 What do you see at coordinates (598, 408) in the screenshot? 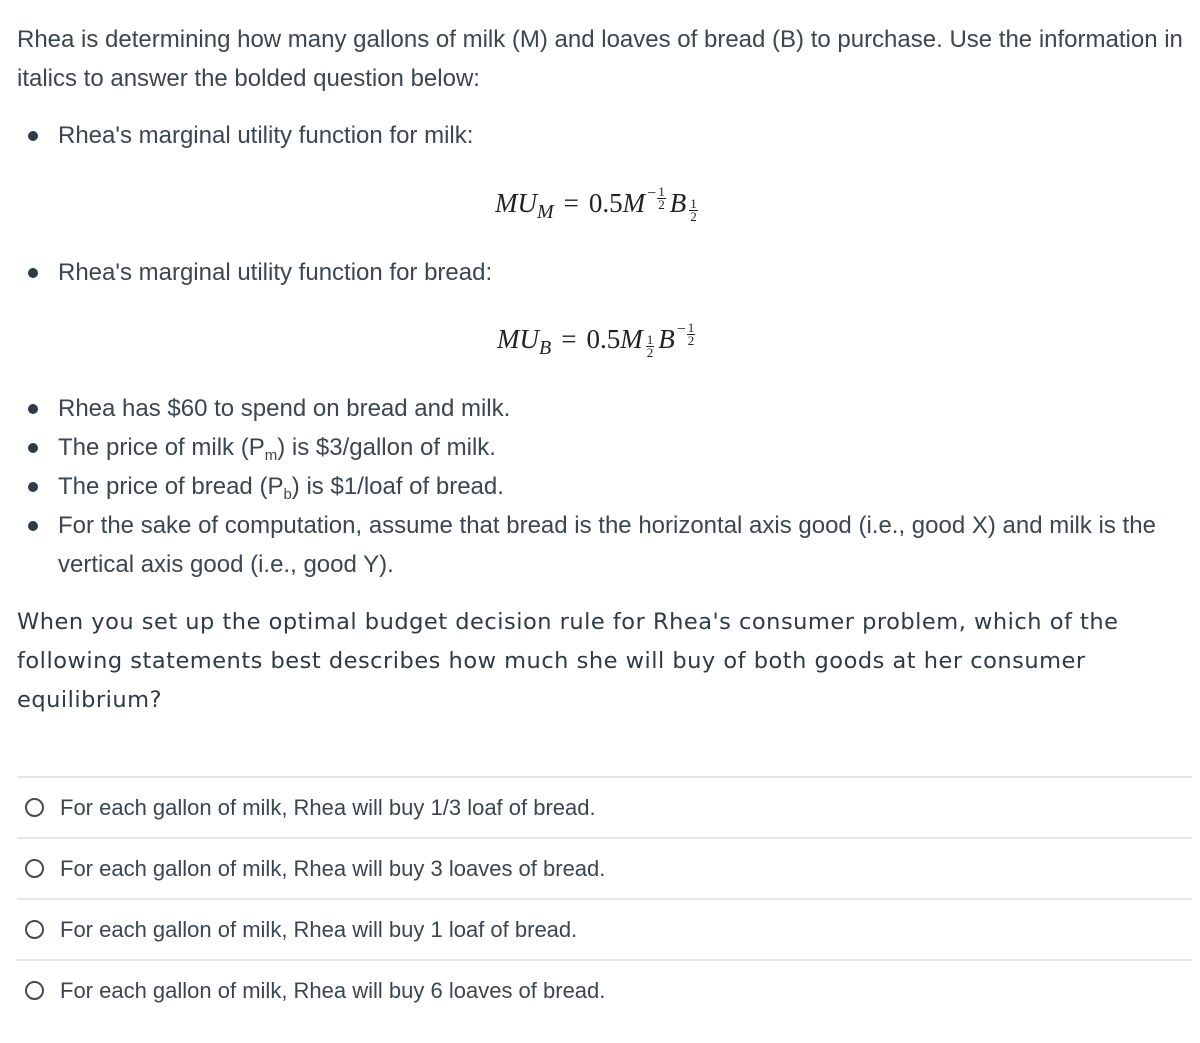
I see `bullet-budget: Rhea has $60 to spend on bread and milk.` at bounding box center [598, 408].